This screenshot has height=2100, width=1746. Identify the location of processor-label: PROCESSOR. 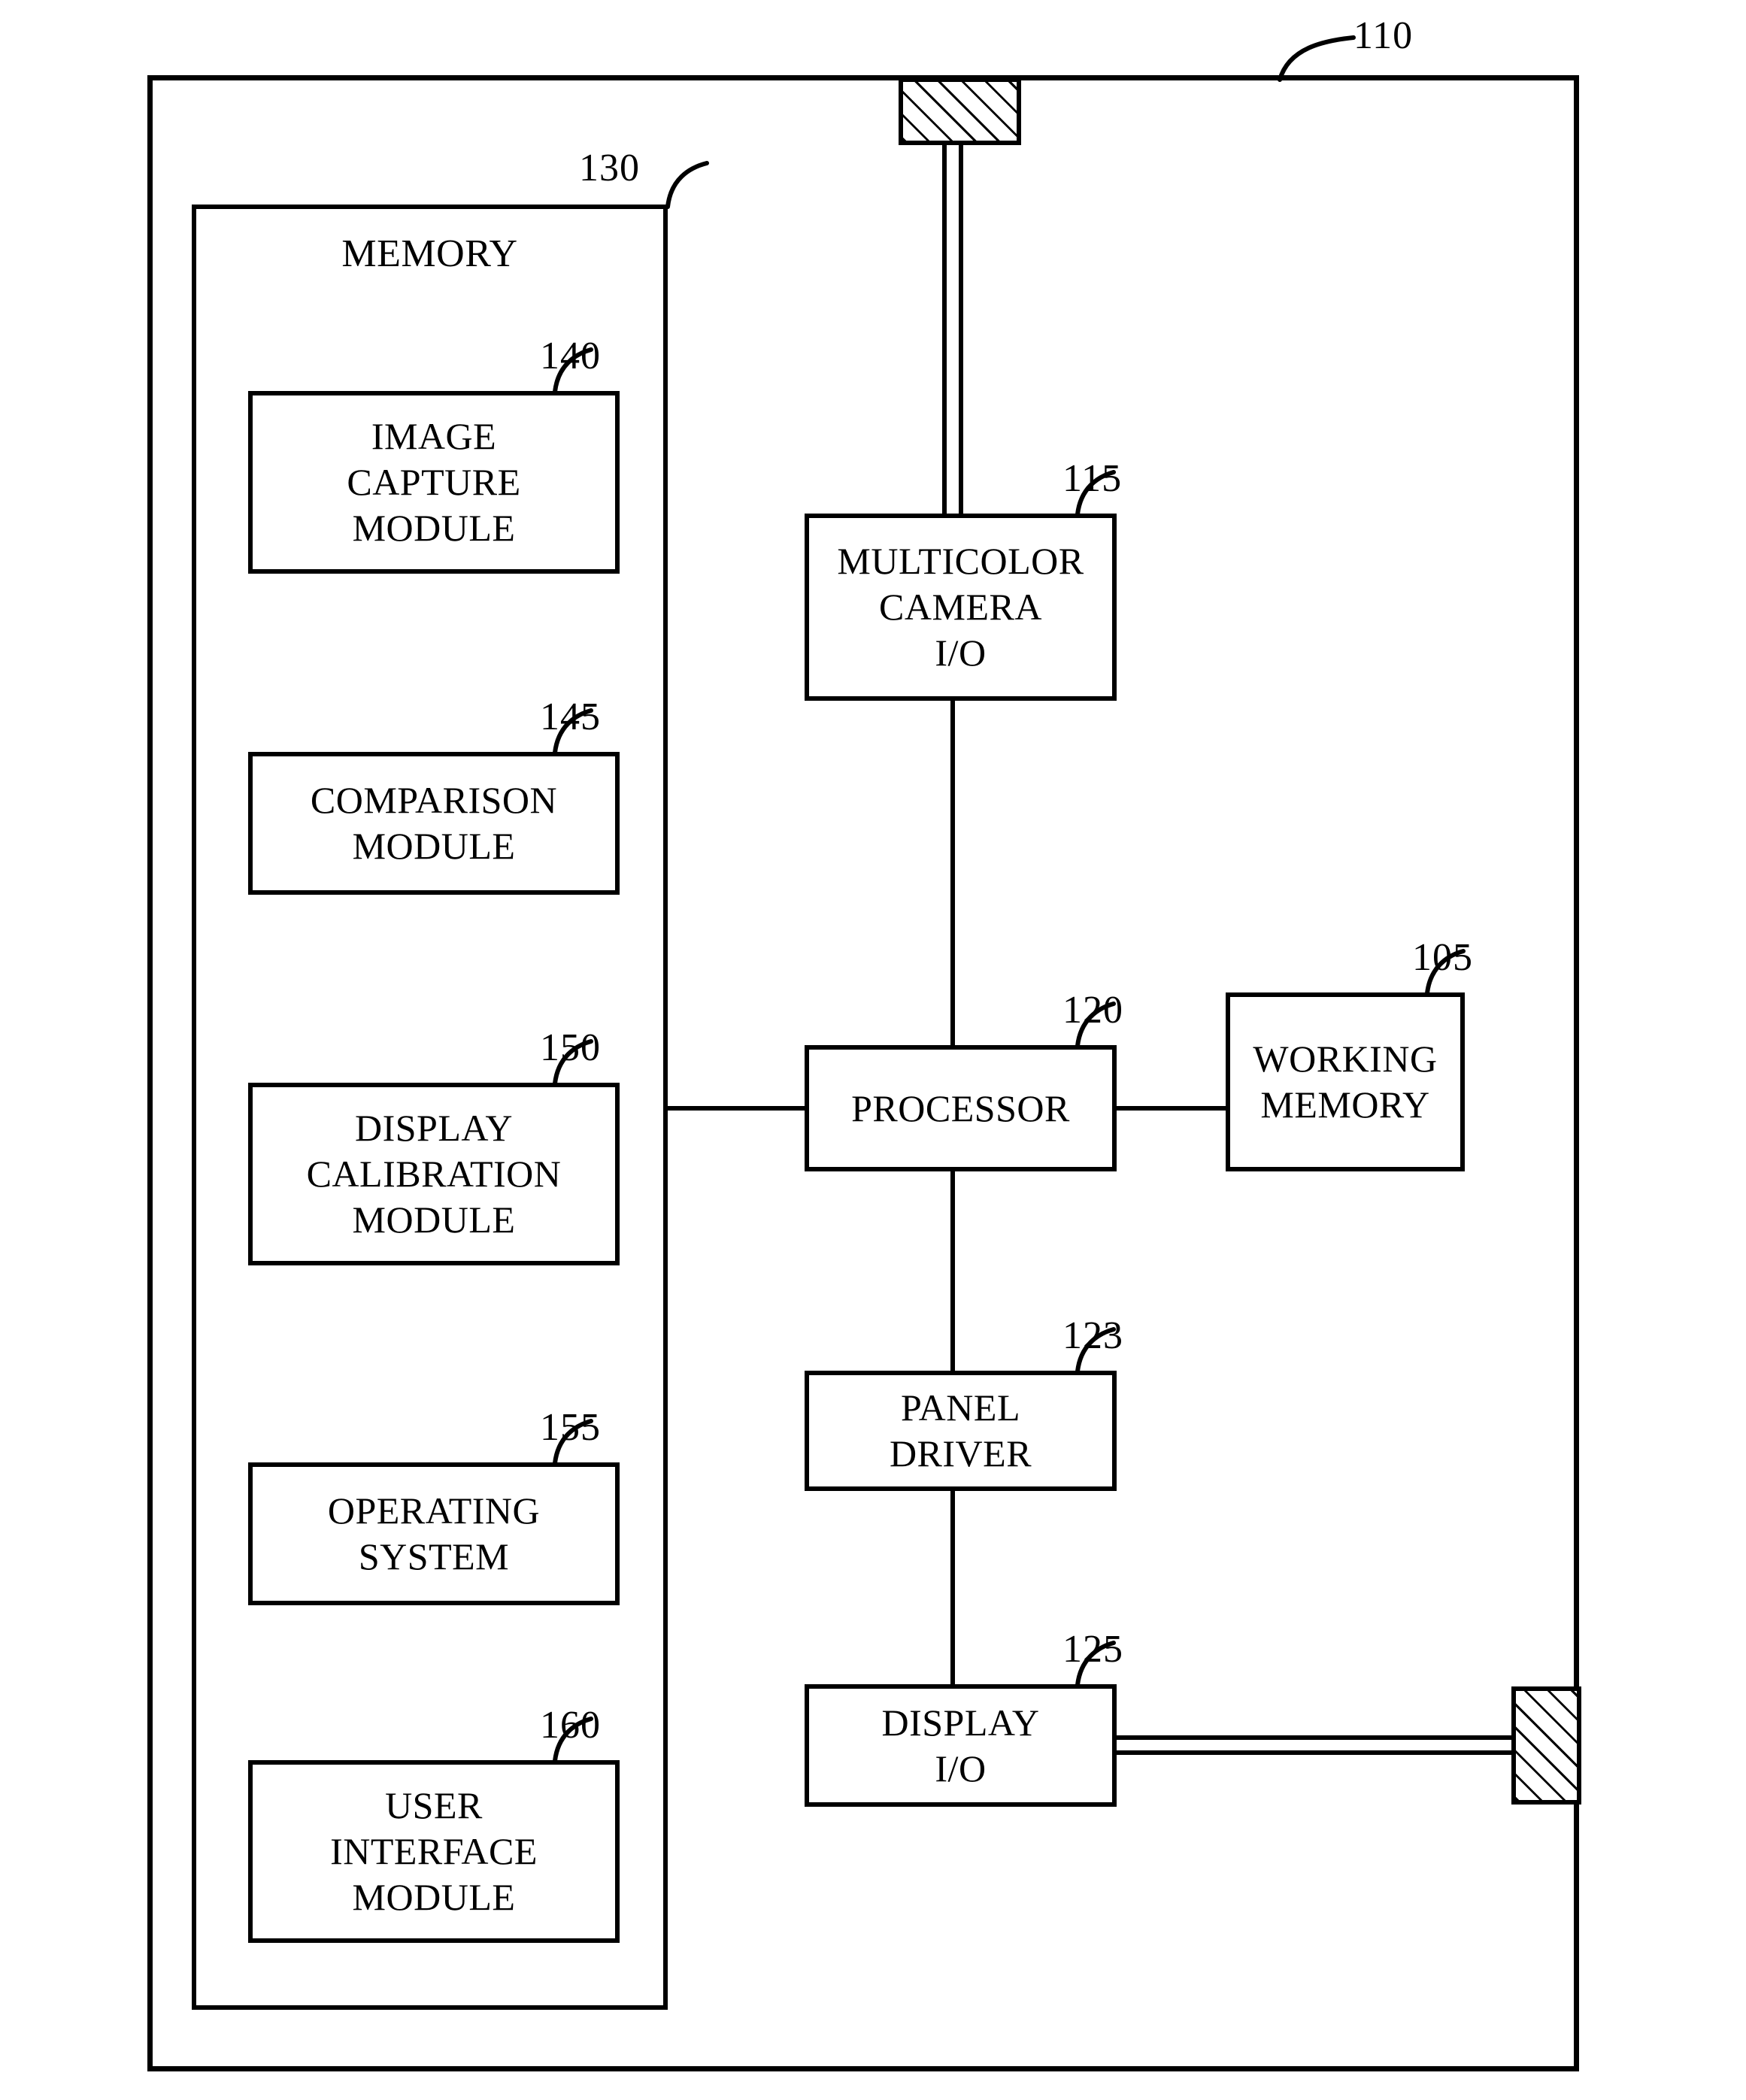
(960, 1107).